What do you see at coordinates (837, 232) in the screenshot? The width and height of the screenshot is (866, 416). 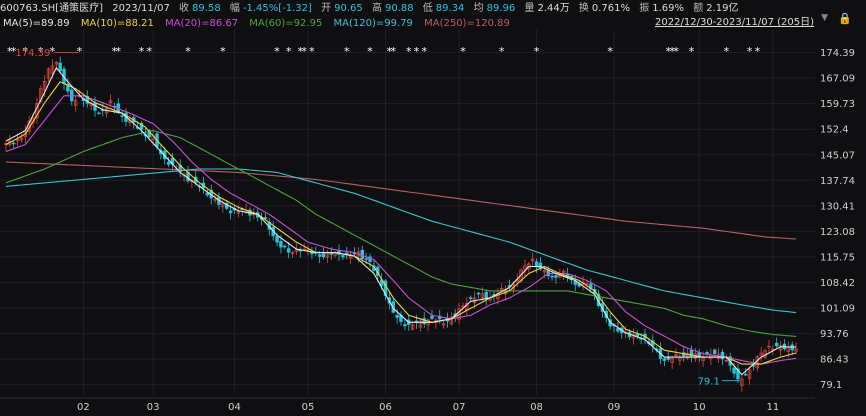 I see `y-tick-label: 123.08` at bounding box center [837, 232].